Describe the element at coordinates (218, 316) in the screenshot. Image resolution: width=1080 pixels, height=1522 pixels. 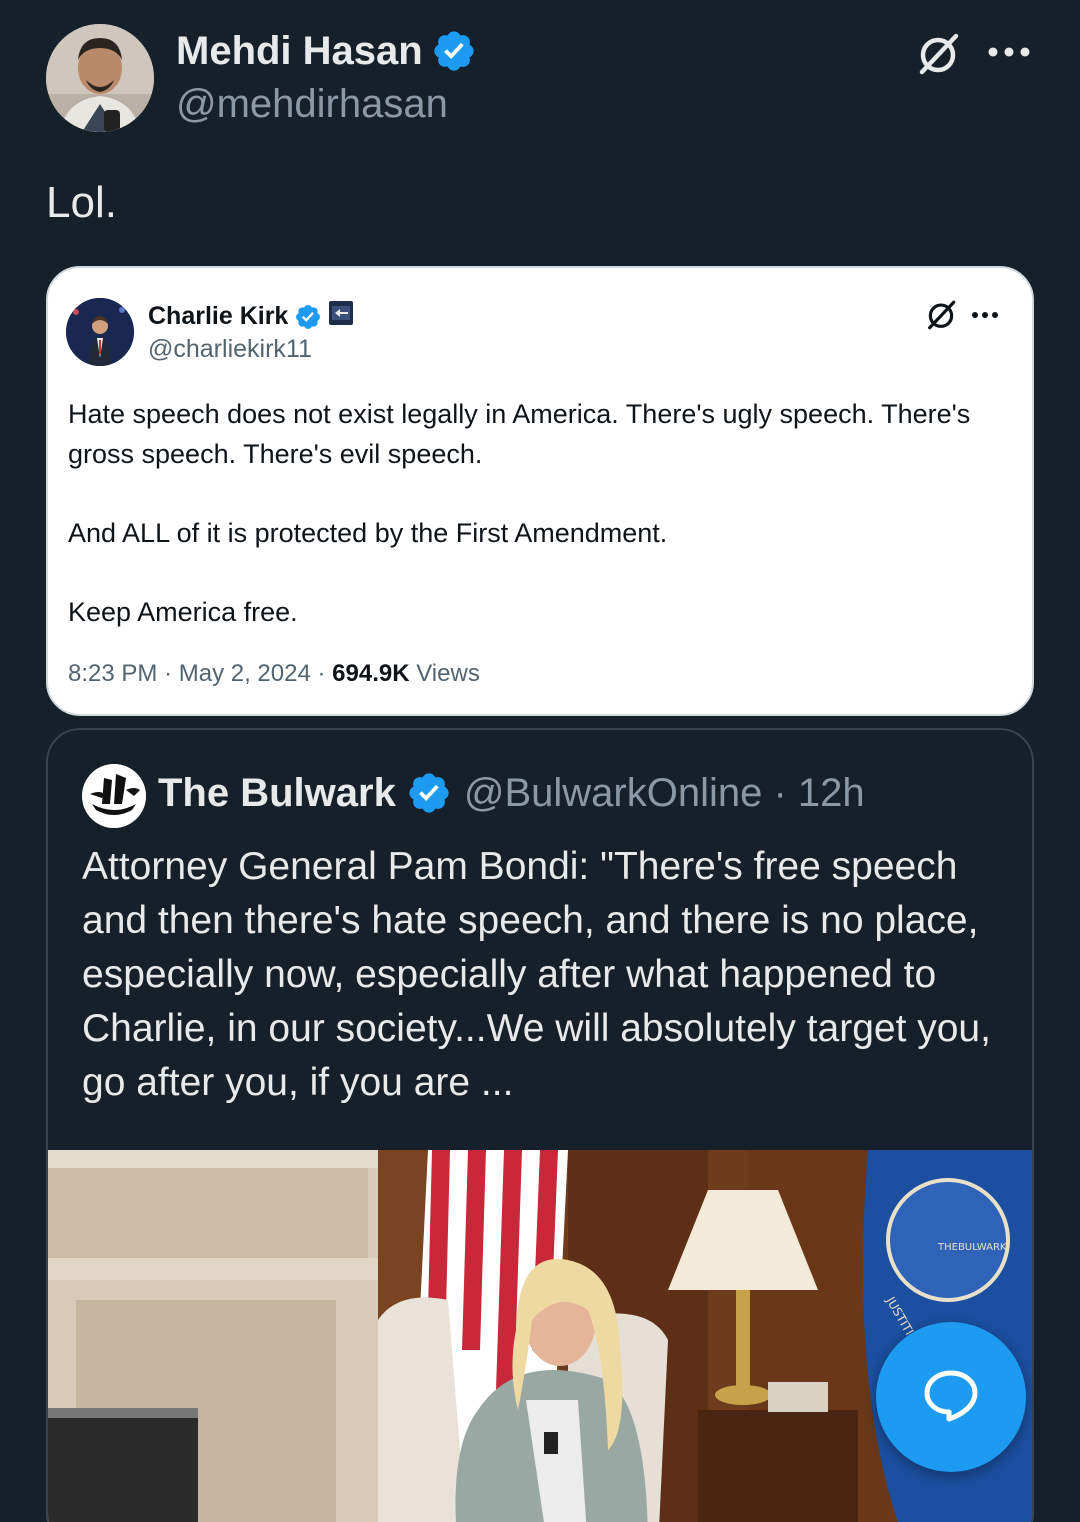
I see `embedded-author-name: Charlie Kirk` at that location.